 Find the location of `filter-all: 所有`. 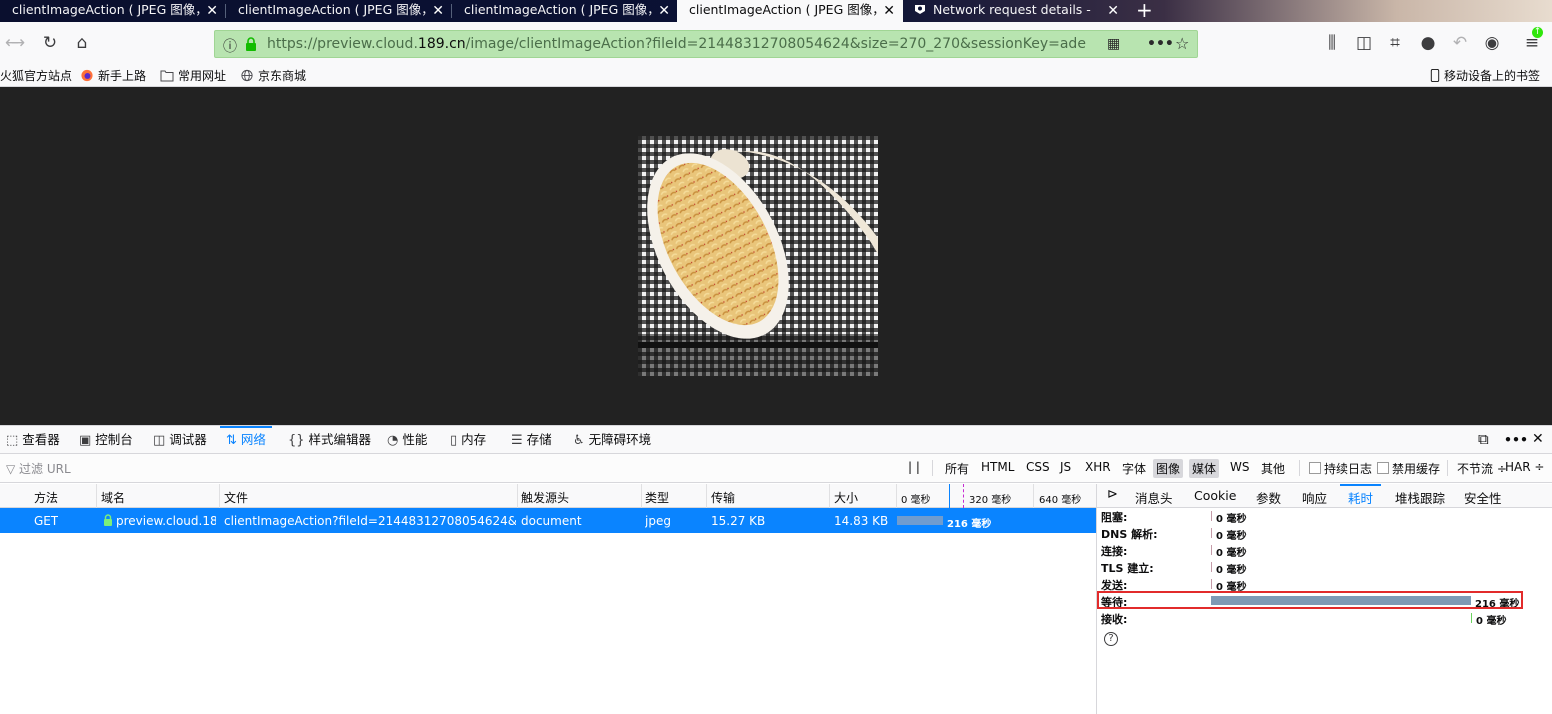

filter-all: 所有 is located at coordinates (957, 468).